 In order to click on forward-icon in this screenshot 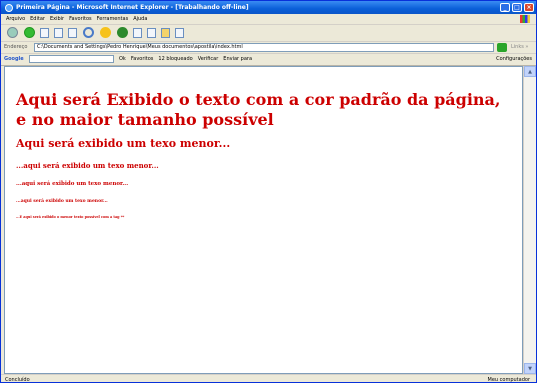, I will do `click(29, 32)`.